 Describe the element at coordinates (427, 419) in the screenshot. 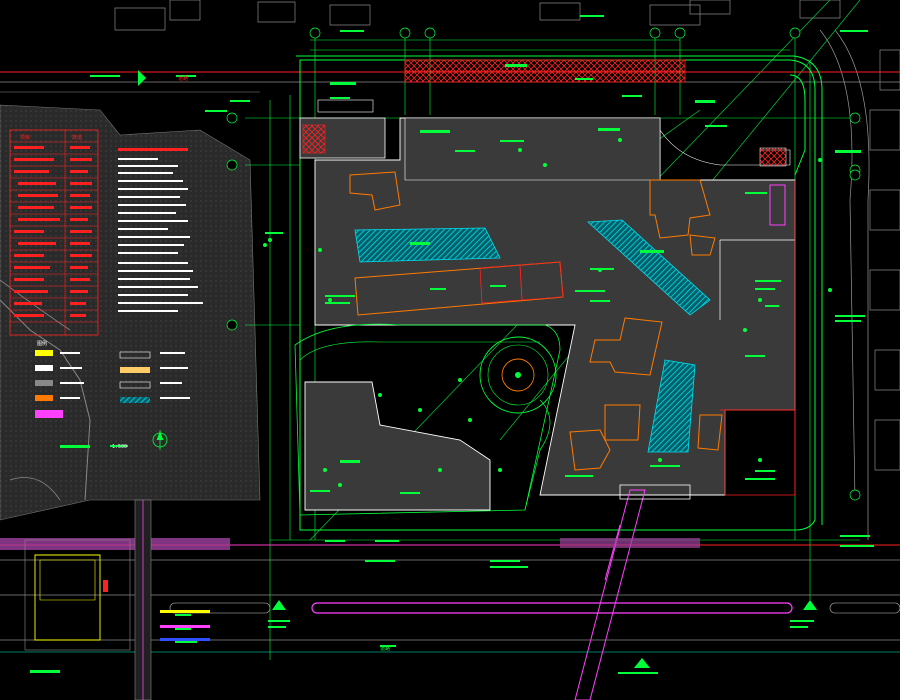

I see `southwest-building` at that location.